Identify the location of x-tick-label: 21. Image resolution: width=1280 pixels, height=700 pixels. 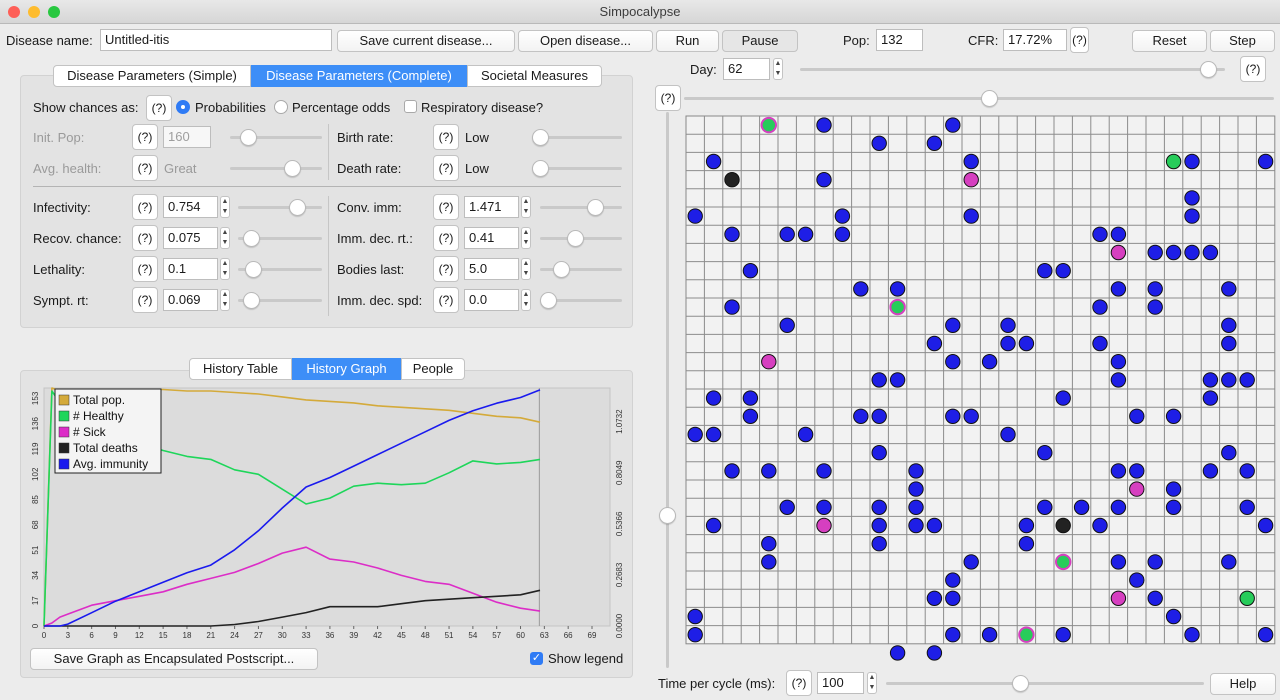
(210, 635).